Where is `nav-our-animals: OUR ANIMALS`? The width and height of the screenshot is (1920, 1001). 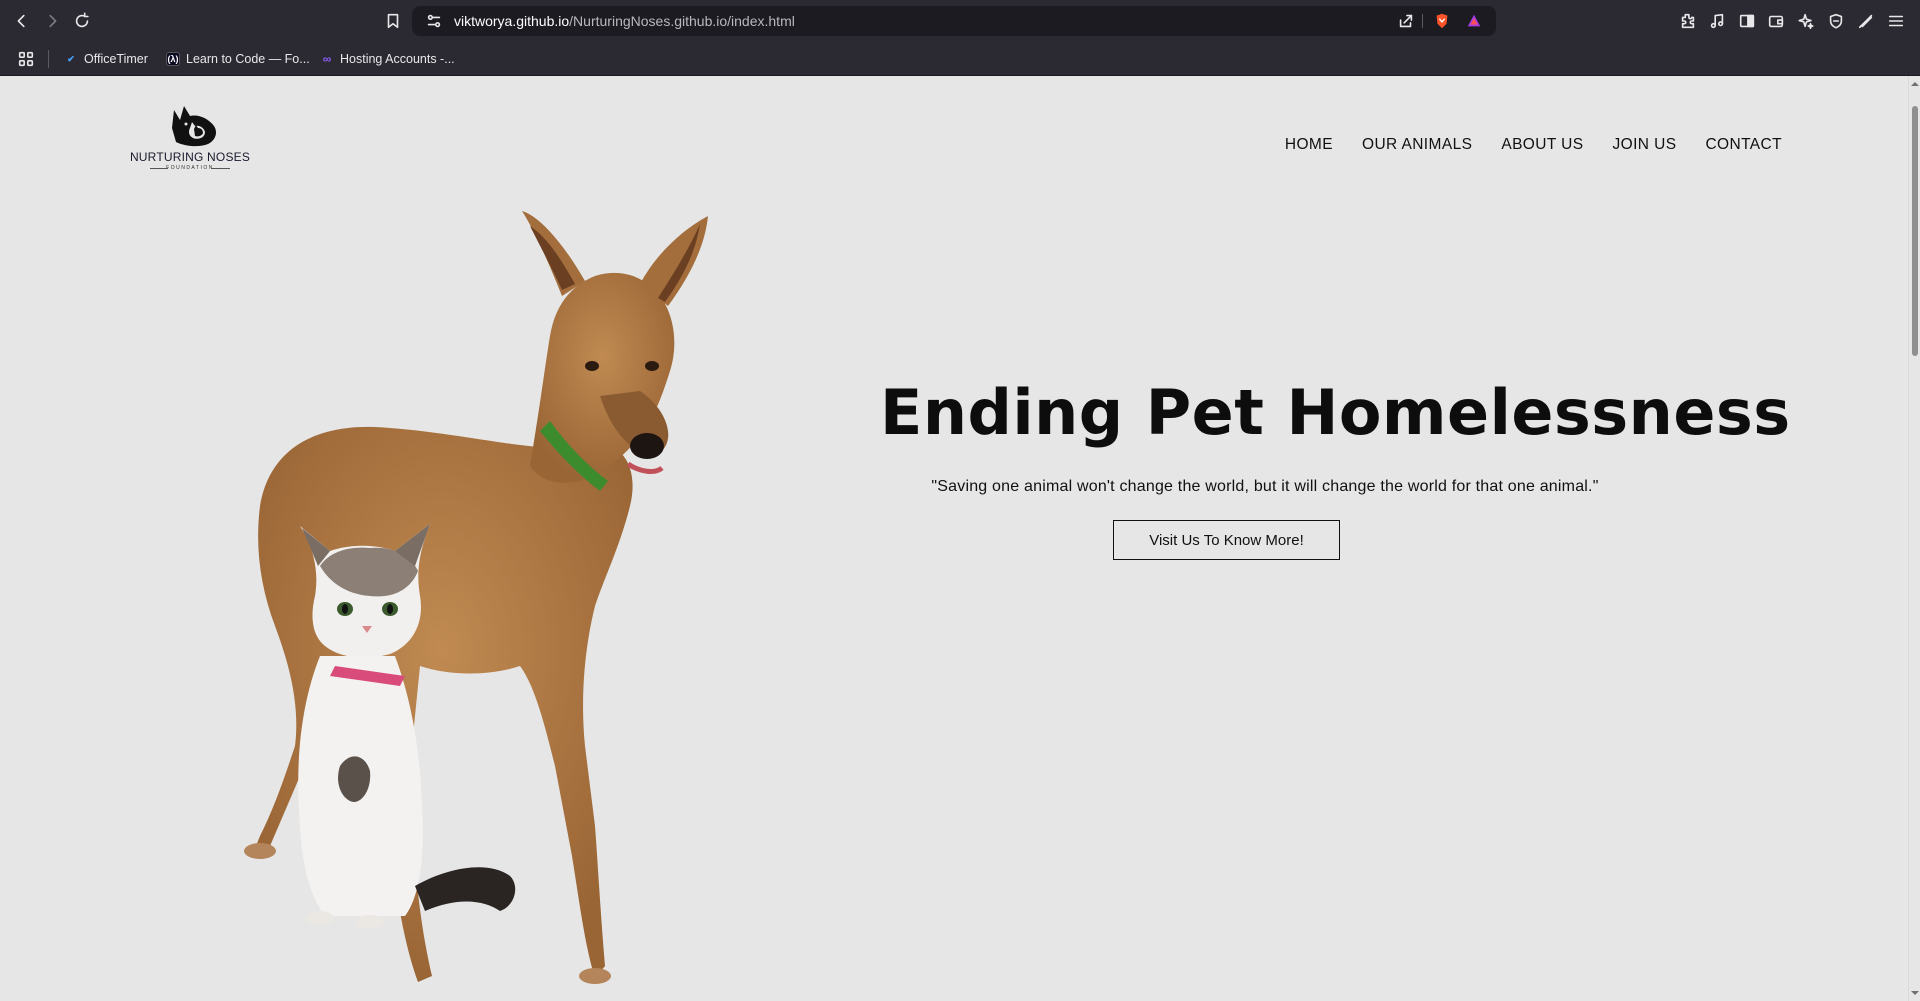 nav-our-animals: OUR ANIMALS is located at coordinates (1417, 145).